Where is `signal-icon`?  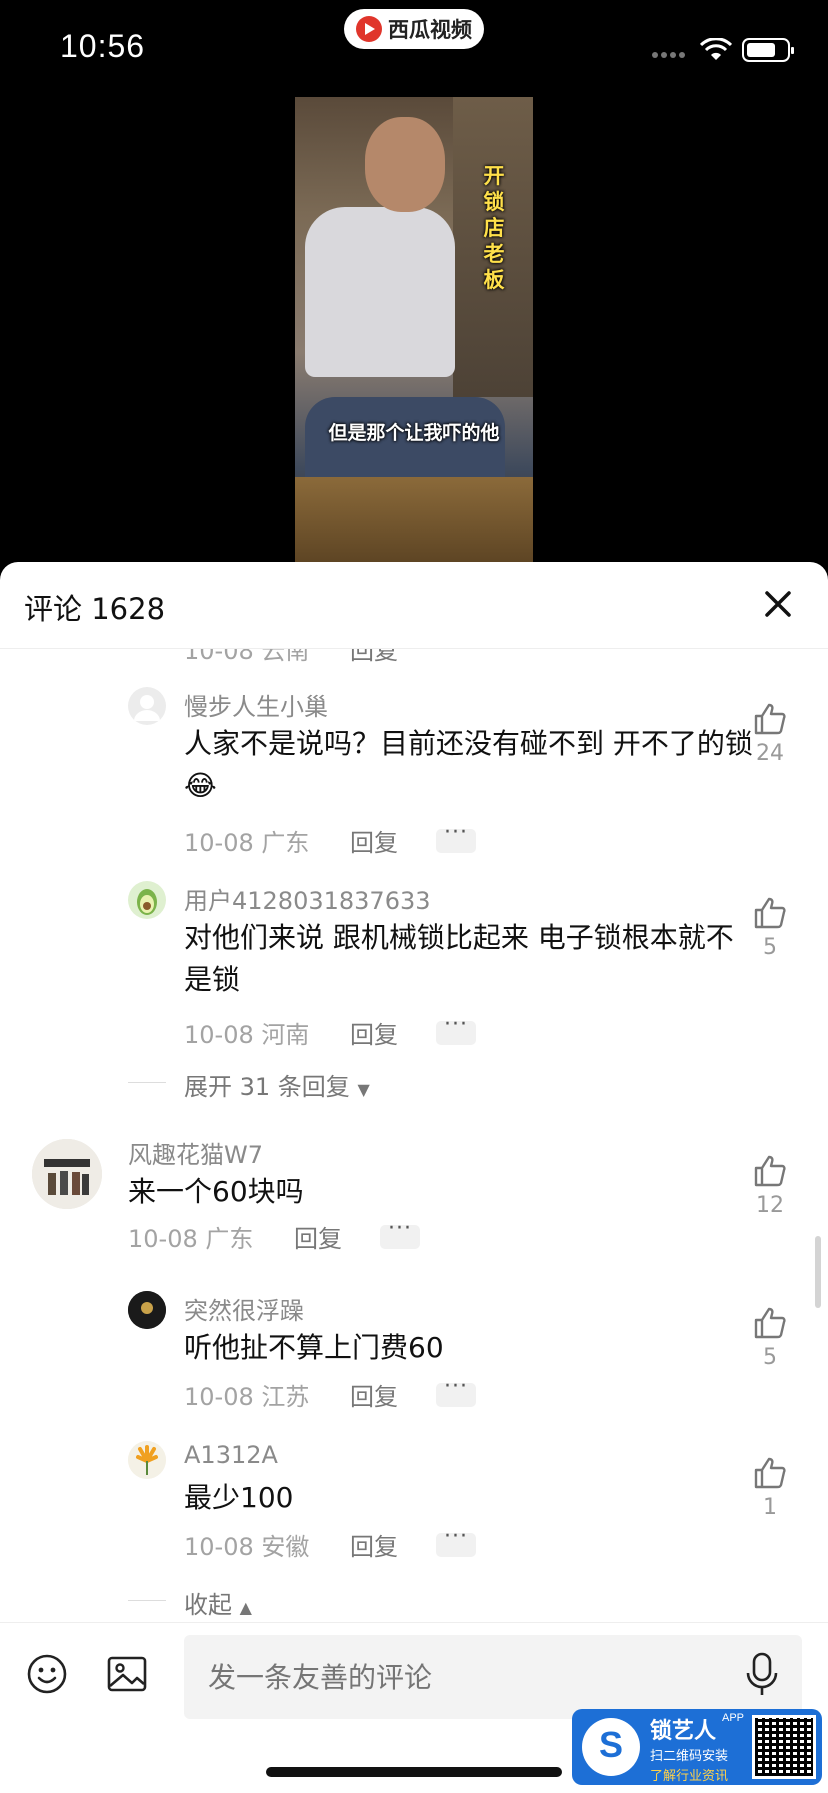 signal-icon is located at coordinates (668, 55).